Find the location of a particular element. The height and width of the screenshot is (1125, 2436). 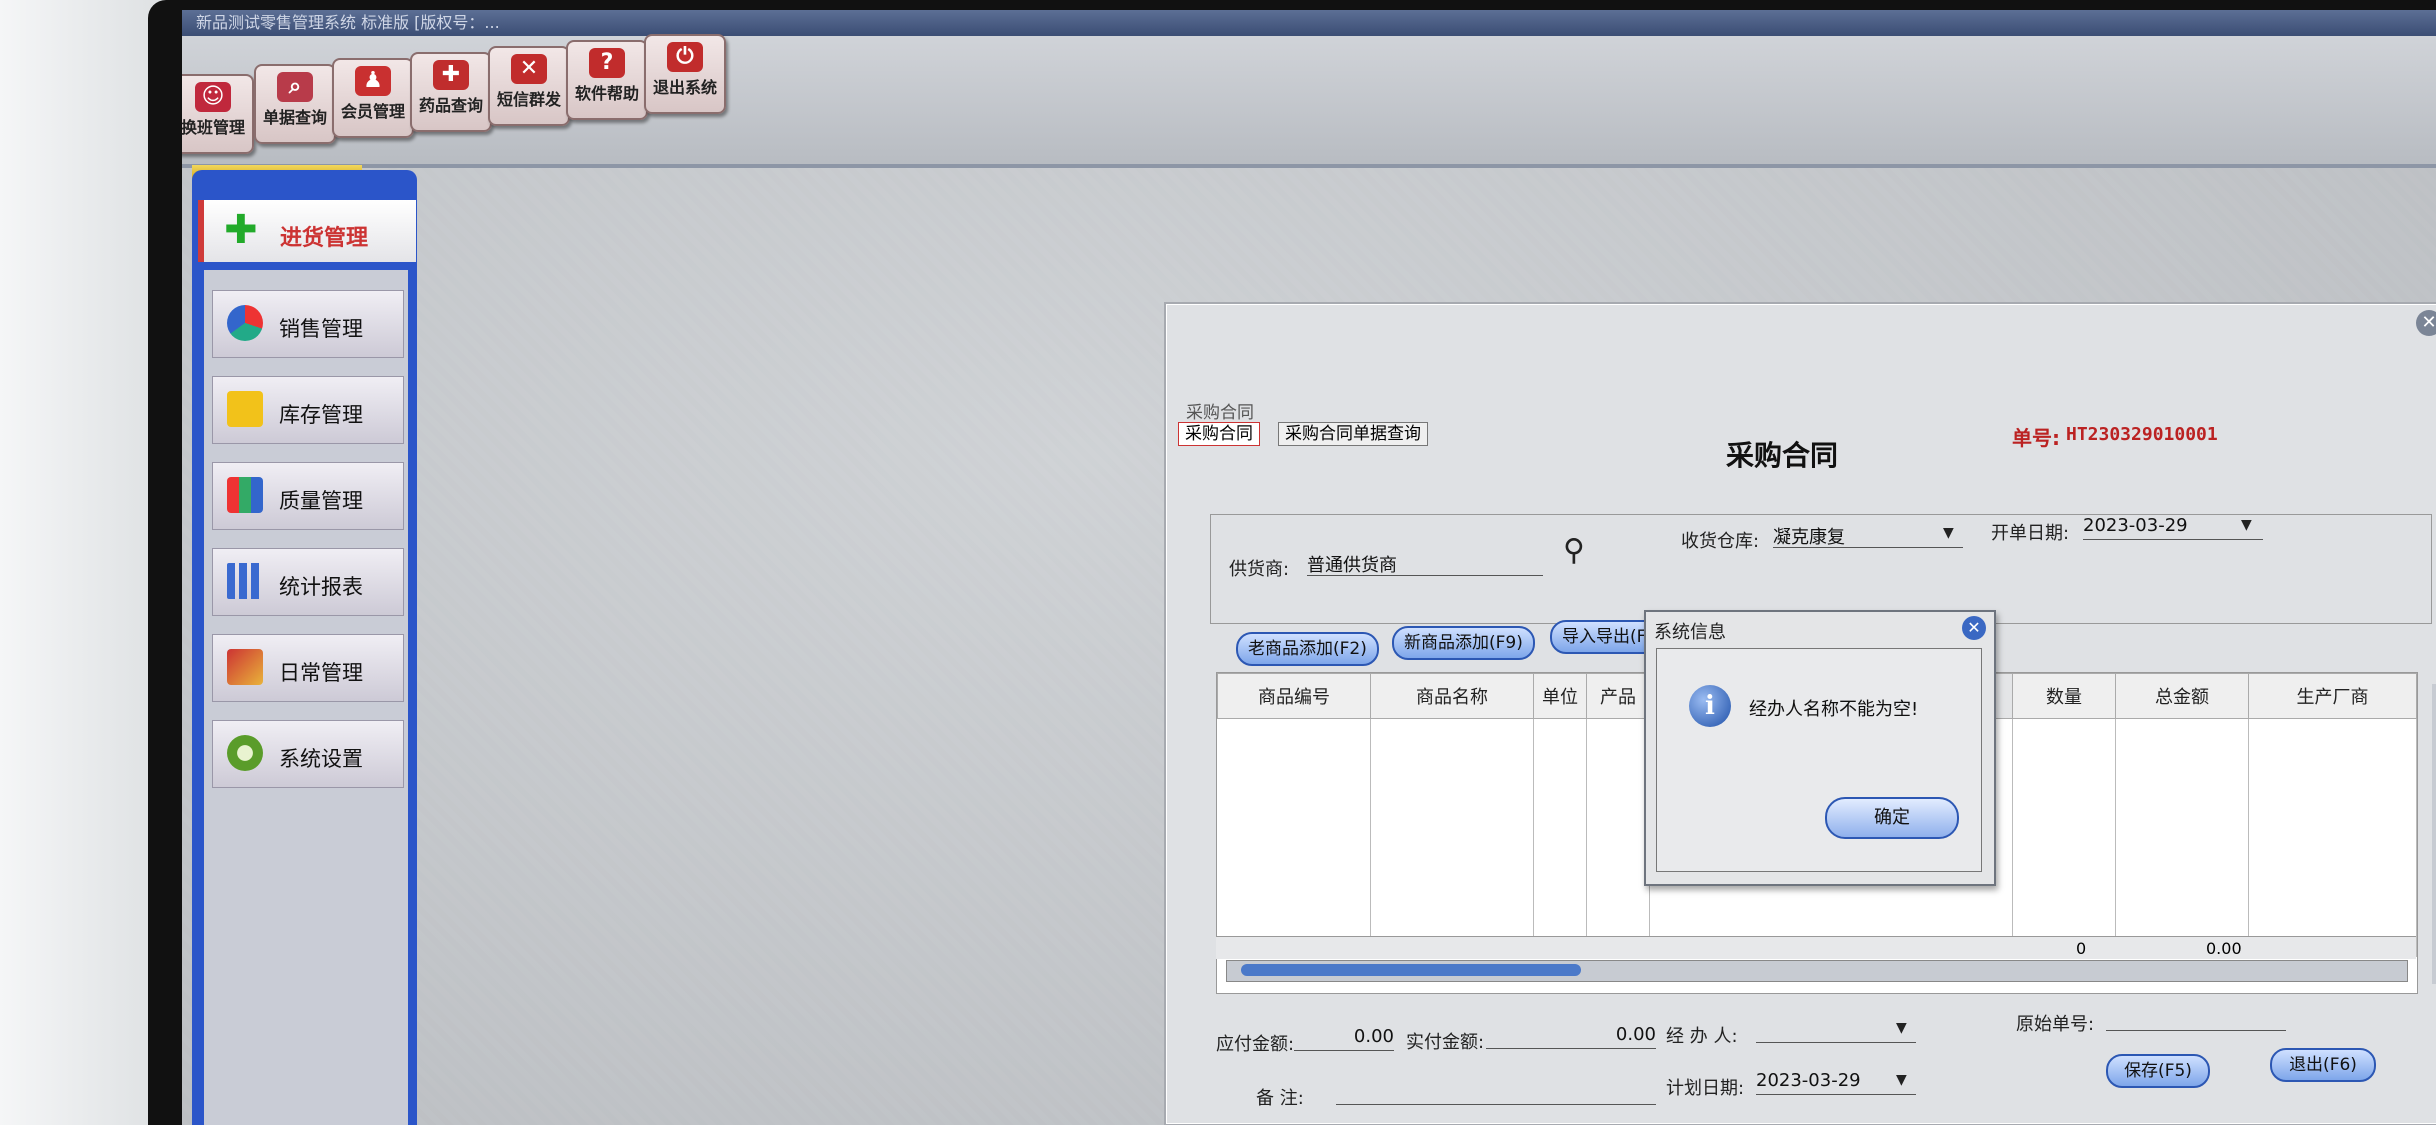

sidebar-item-daily: 日常管理 is located at coordinates (308, 668).